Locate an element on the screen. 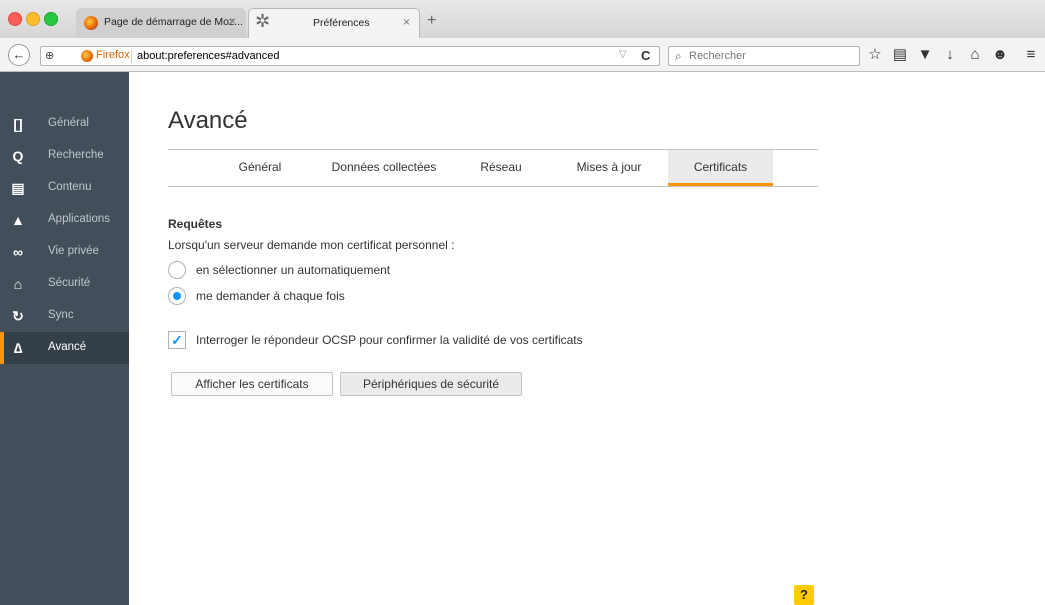  help-button: ? is located at coordinates (804, 595).